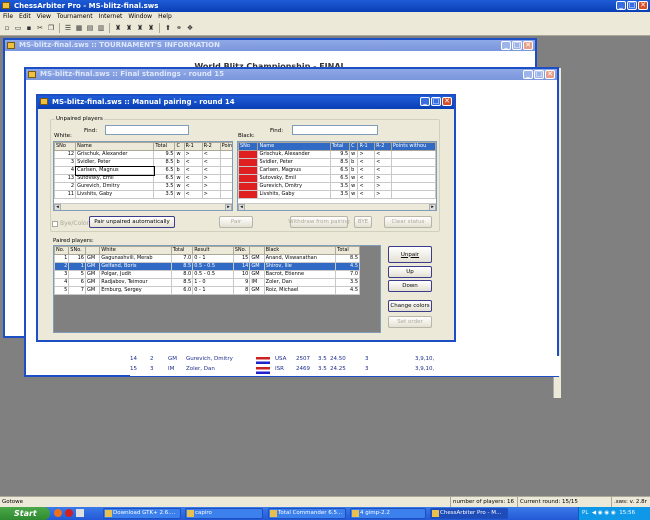 This screenshot has width=650, height=520. Describe the element at coordinates (18, 28) in the screenshot. I see `open-folder-icon: ▭` at that location.